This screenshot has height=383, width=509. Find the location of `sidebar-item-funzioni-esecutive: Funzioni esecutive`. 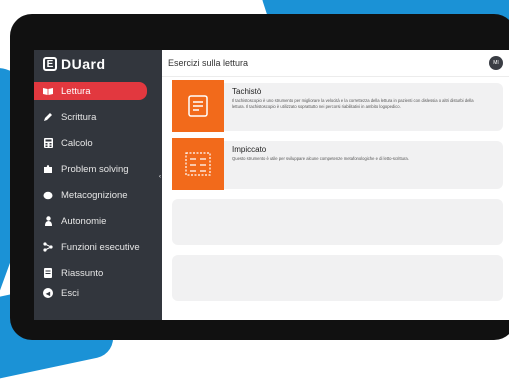

sidebar-item-funzioni-esecutive: Funzioni esecutive is located at coordinates (98, 247).